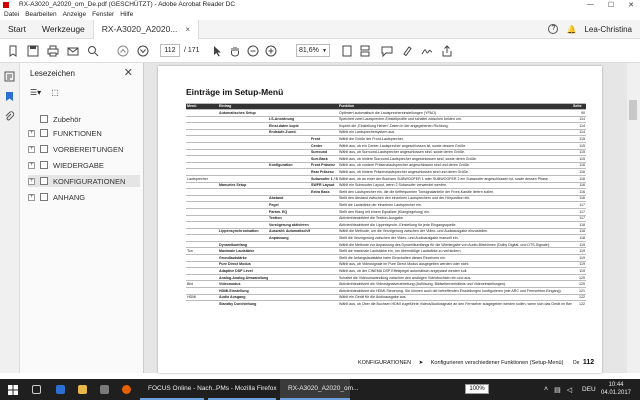 The width and height of the screenshot is (640, 400). Describe the element at coordinates (253, 51) in the screenshot. I see `zoom-out-icon` at that location.